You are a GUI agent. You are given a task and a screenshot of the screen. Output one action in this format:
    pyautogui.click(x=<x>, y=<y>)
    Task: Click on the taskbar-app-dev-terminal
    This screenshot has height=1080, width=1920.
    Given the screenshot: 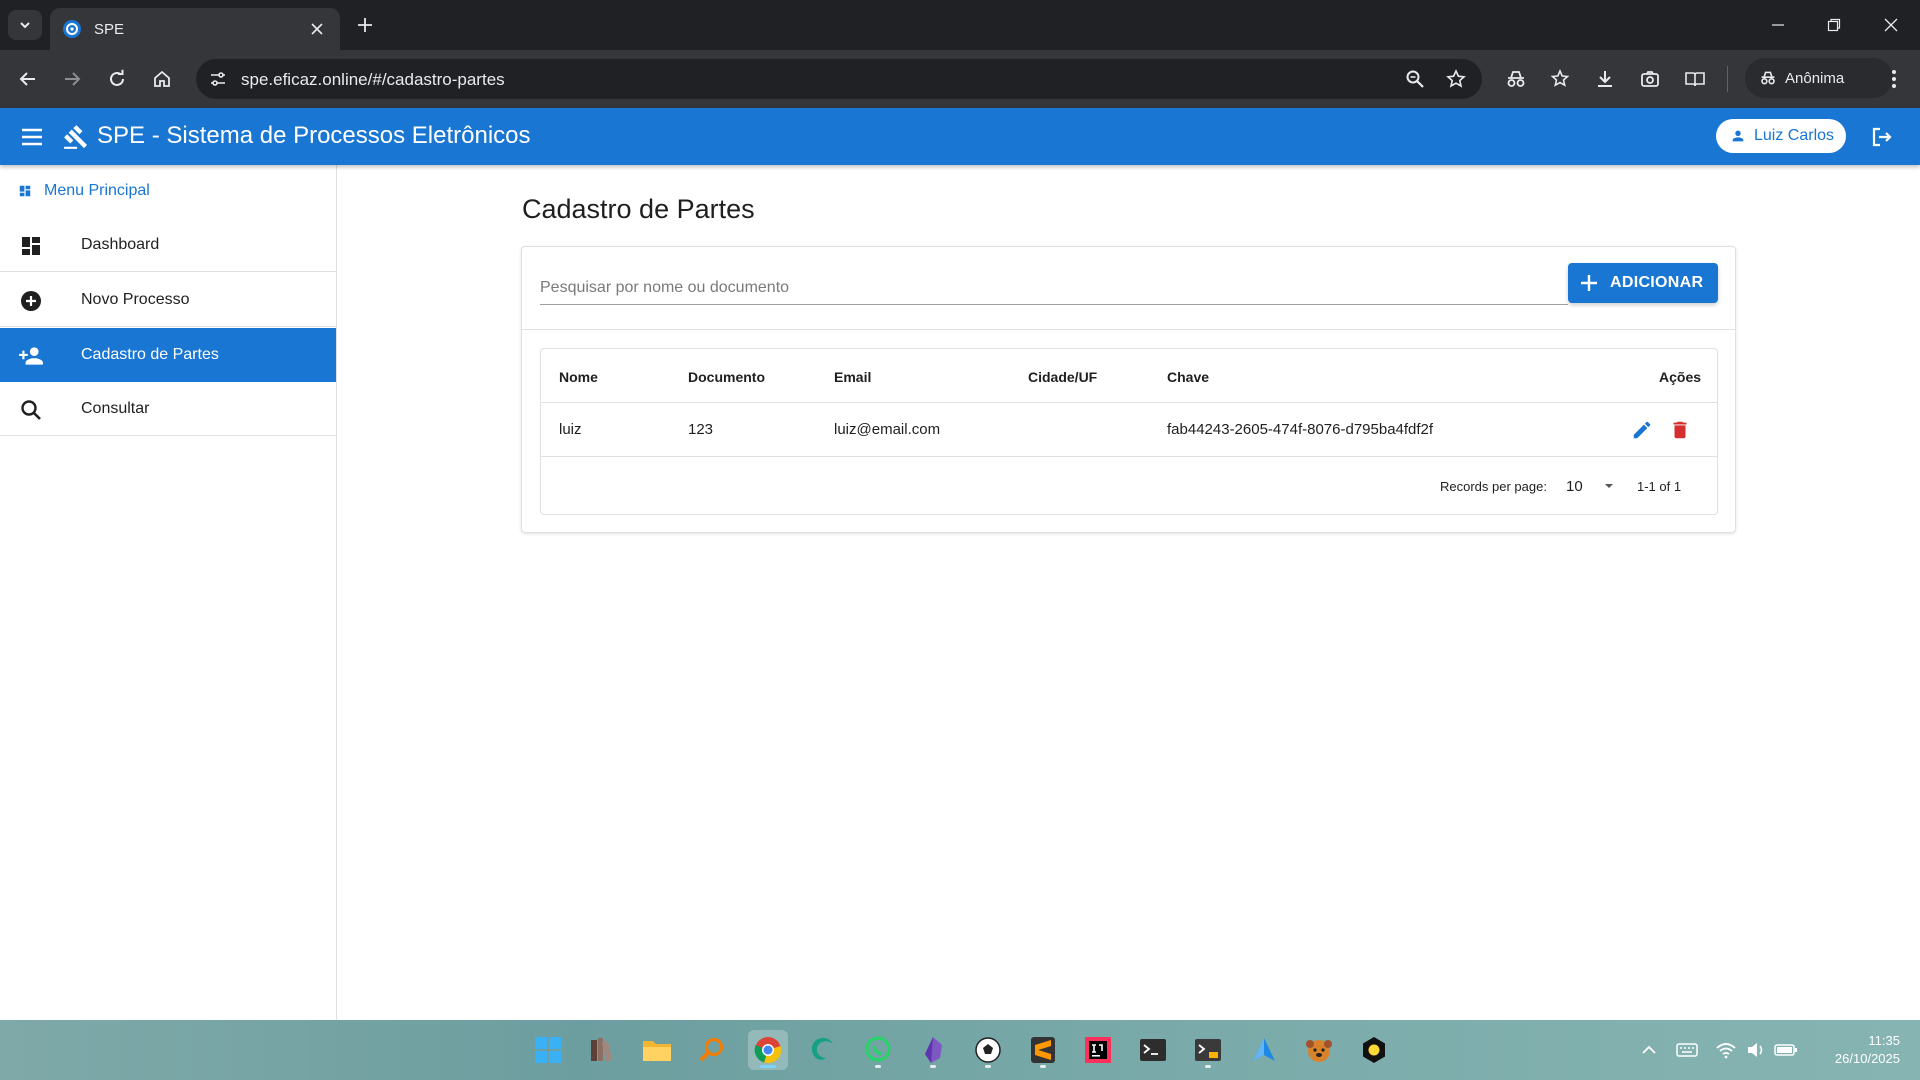 What is the action you would take?
    pyautogui.click(x=1208, y=1050)
    